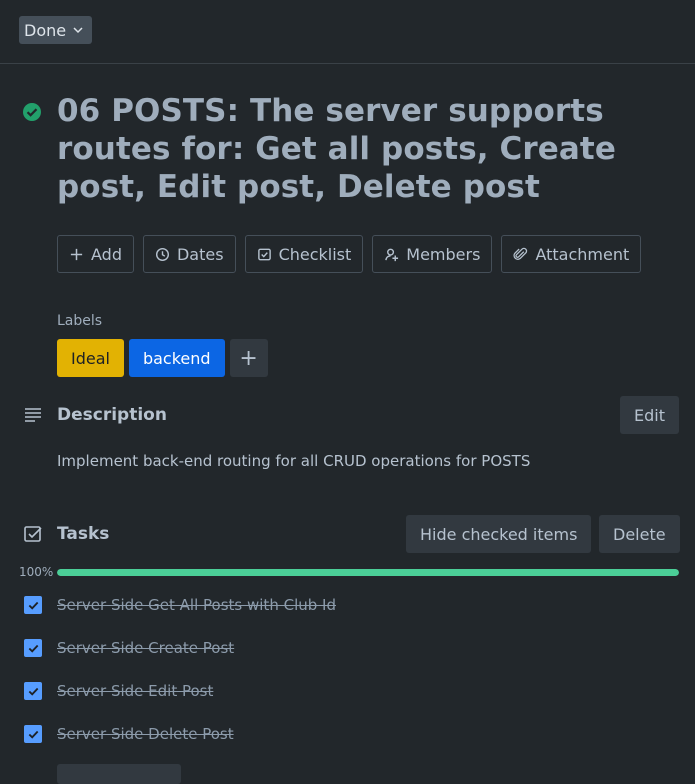 The width and height of the screenshot is (695, 784). Describe the element at coordinates (112, 415) in the screenshot. I see `description-heading: Description` at that location.